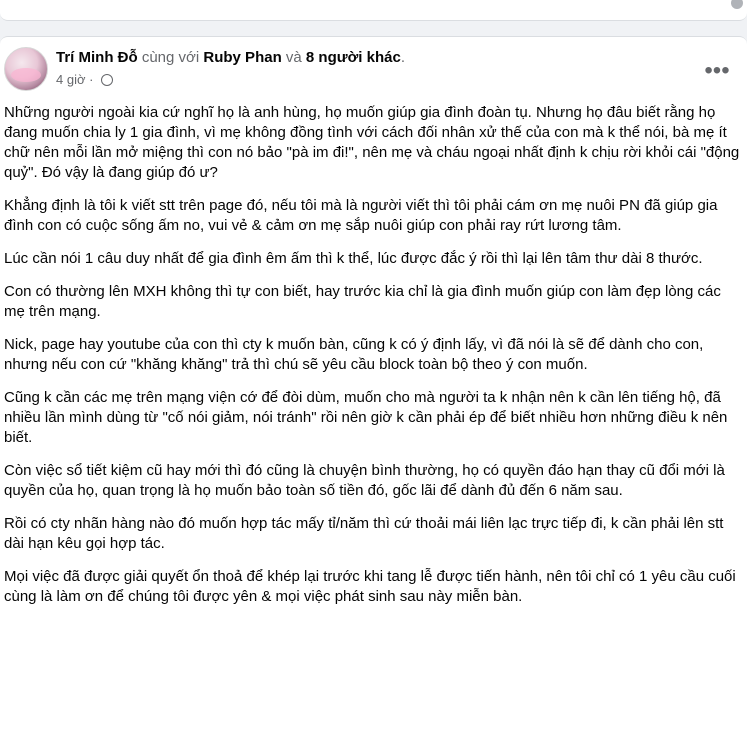 This screenshot has height=737, width=747. I want to click on with-prefix: cùng với, so click(170, 57).